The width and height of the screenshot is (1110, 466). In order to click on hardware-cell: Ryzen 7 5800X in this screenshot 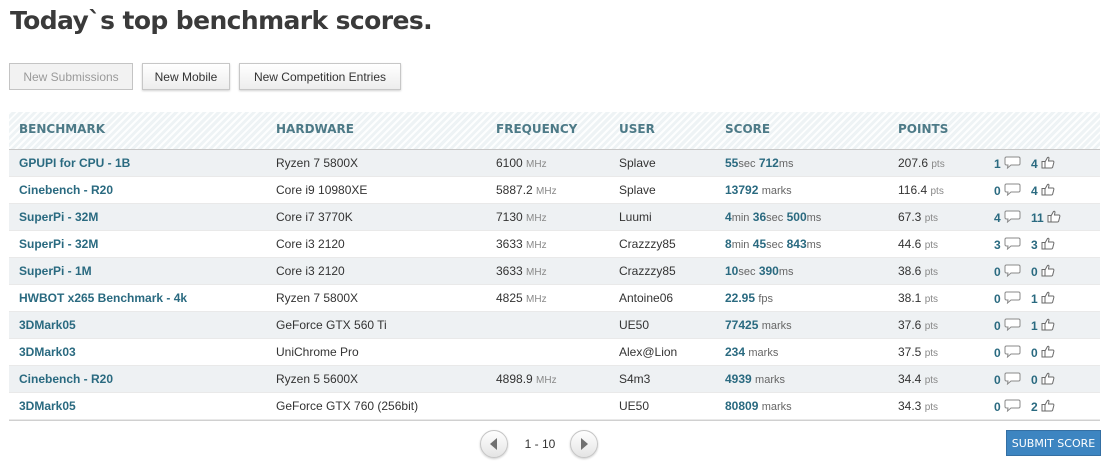, I will do `click(317, 298)`.